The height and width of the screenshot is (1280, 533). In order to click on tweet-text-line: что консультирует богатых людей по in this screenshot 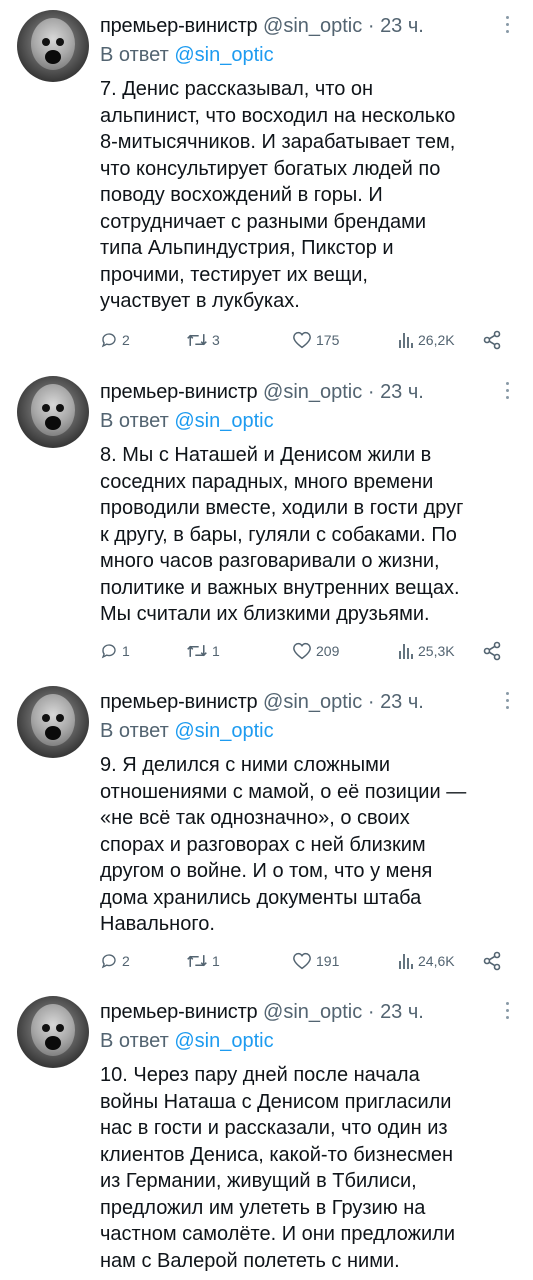, I will do `click(270, 168)`.